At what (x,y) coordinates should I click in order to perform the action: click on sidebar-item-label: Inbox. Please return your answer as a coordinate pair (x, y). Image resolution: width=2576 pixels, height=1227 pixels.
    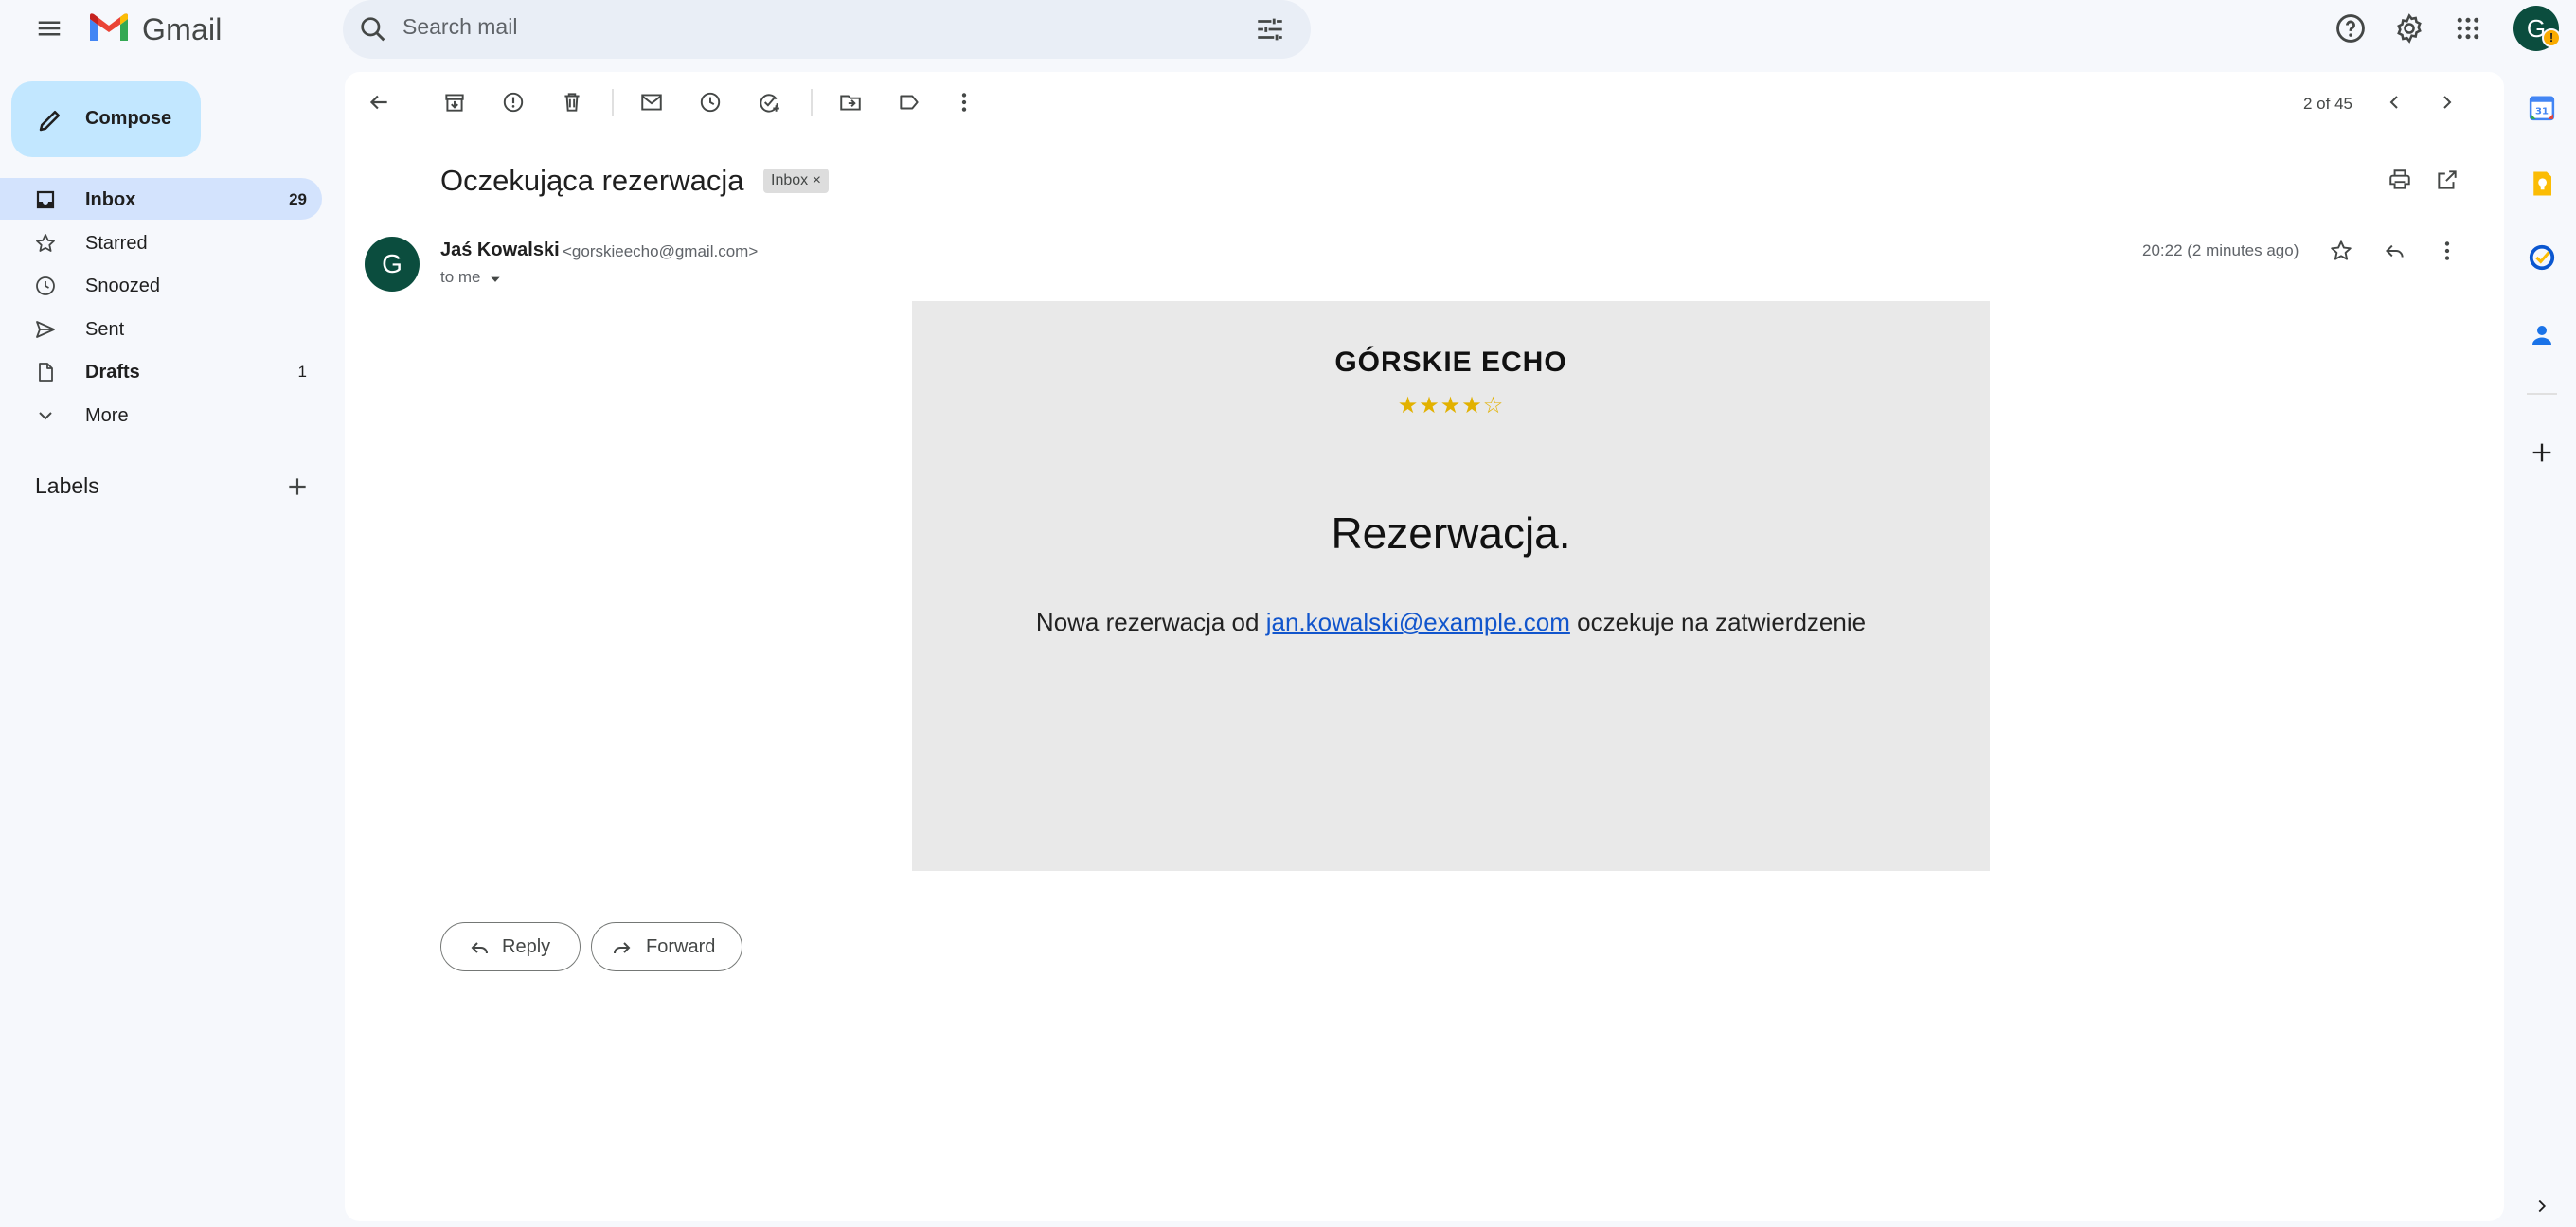
    Looking at the image, I should click on (110, 199).